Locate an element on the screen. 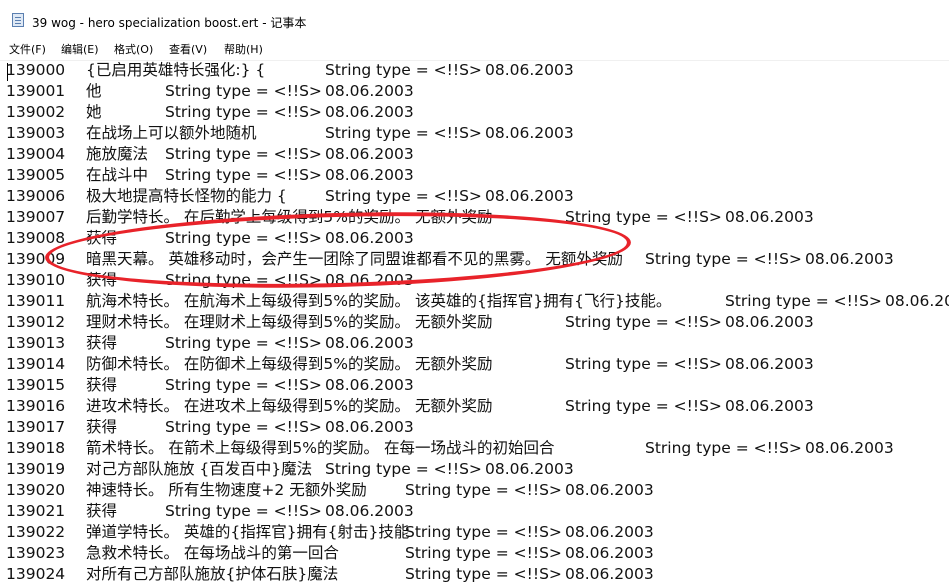  line-id: 139020 is located at coordinates (36, 490).